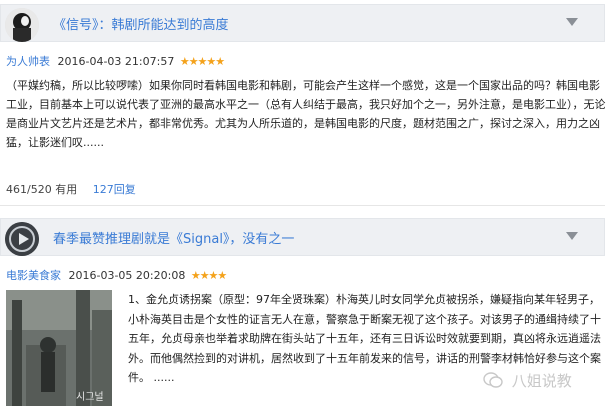 This screenshot has height=412, width=615. Describe the element at coordinates (28, 61) in the screenshot. I see `username-link: 为人帅表` at that location.